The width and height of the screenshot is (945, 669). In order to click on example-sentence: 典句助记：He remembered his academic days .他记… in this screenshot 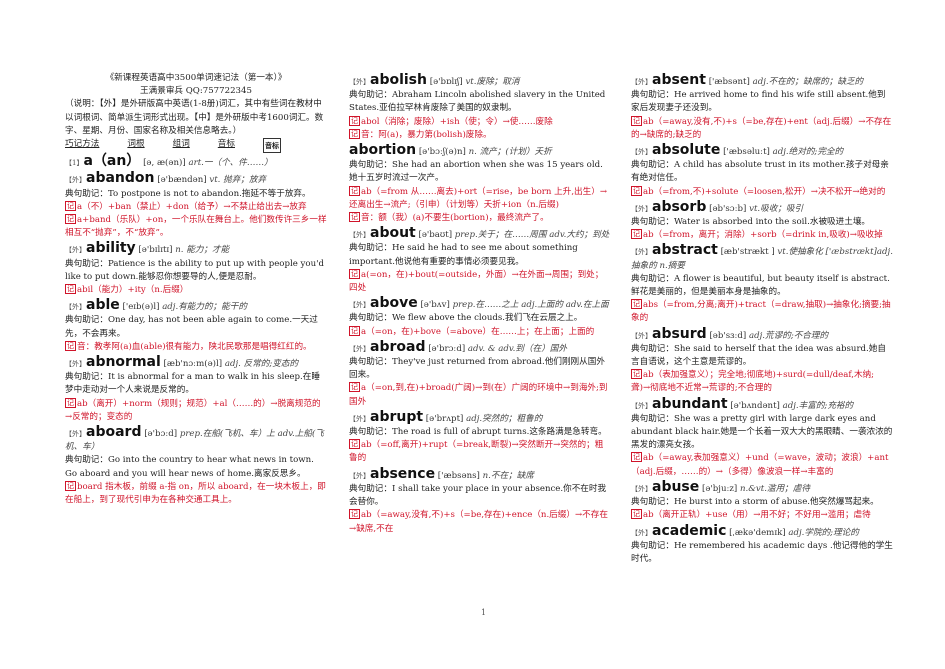, I will do `click(762, 552)`.